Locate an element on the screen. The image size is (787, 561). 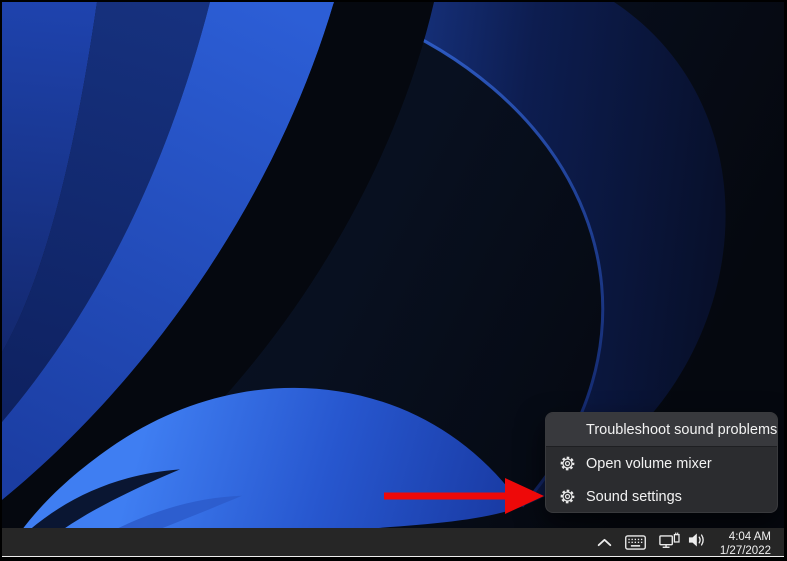
menu-item-label: Troubleshoot sound problems is located at coordinates (682, 429).